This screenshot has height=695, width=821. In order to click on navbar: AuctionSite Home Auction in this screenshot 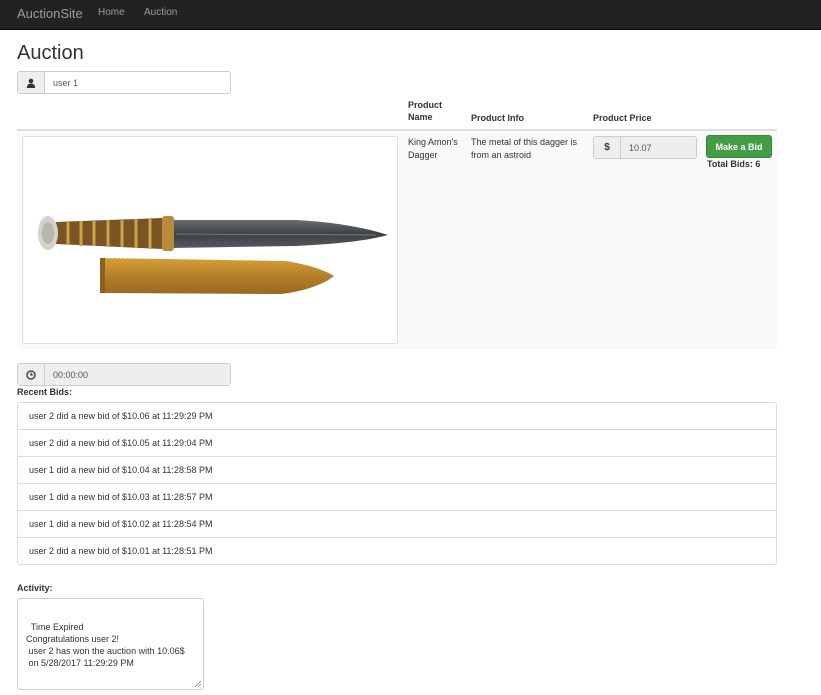, I will do `click(410, 15)`.